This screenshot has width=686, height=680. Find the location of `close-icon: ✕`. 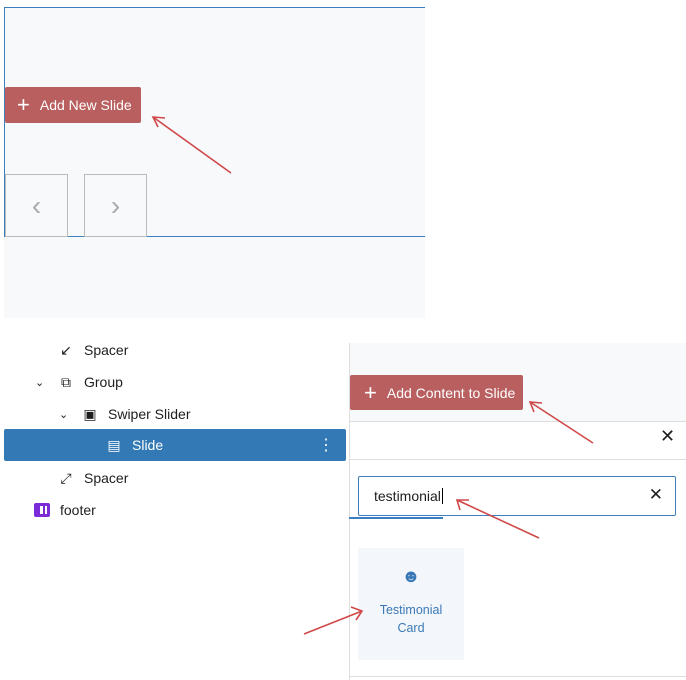

close-icon: ✕ is located at coordinates (667, 436).